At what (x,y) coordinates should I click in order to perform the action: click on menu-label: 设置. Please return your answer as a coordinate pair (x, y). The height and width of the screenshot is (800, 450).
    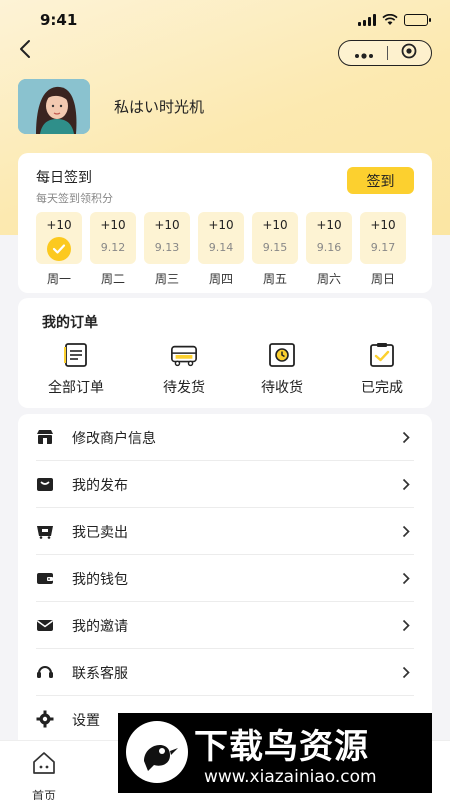
    Looking at the image, I should click on (86, 721).